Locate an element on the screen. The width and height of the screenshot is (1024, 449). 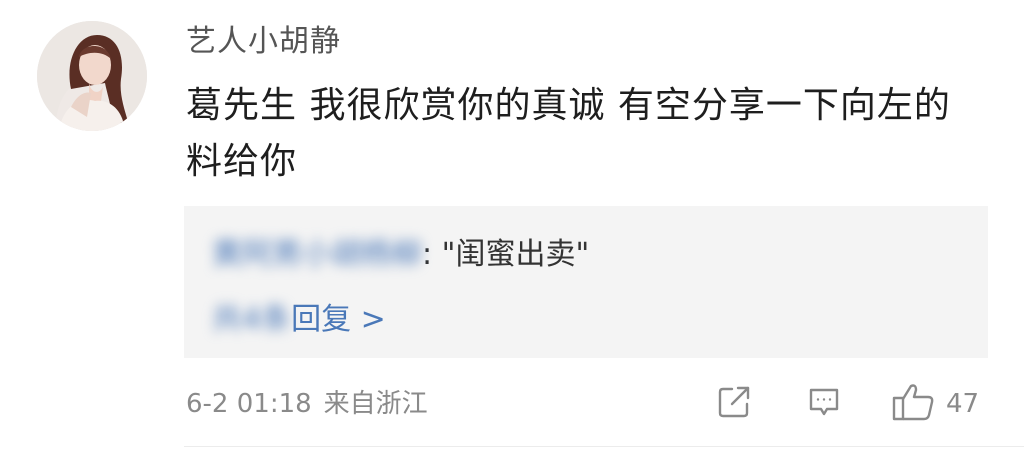
share-button is located at coordinates (734, 404).